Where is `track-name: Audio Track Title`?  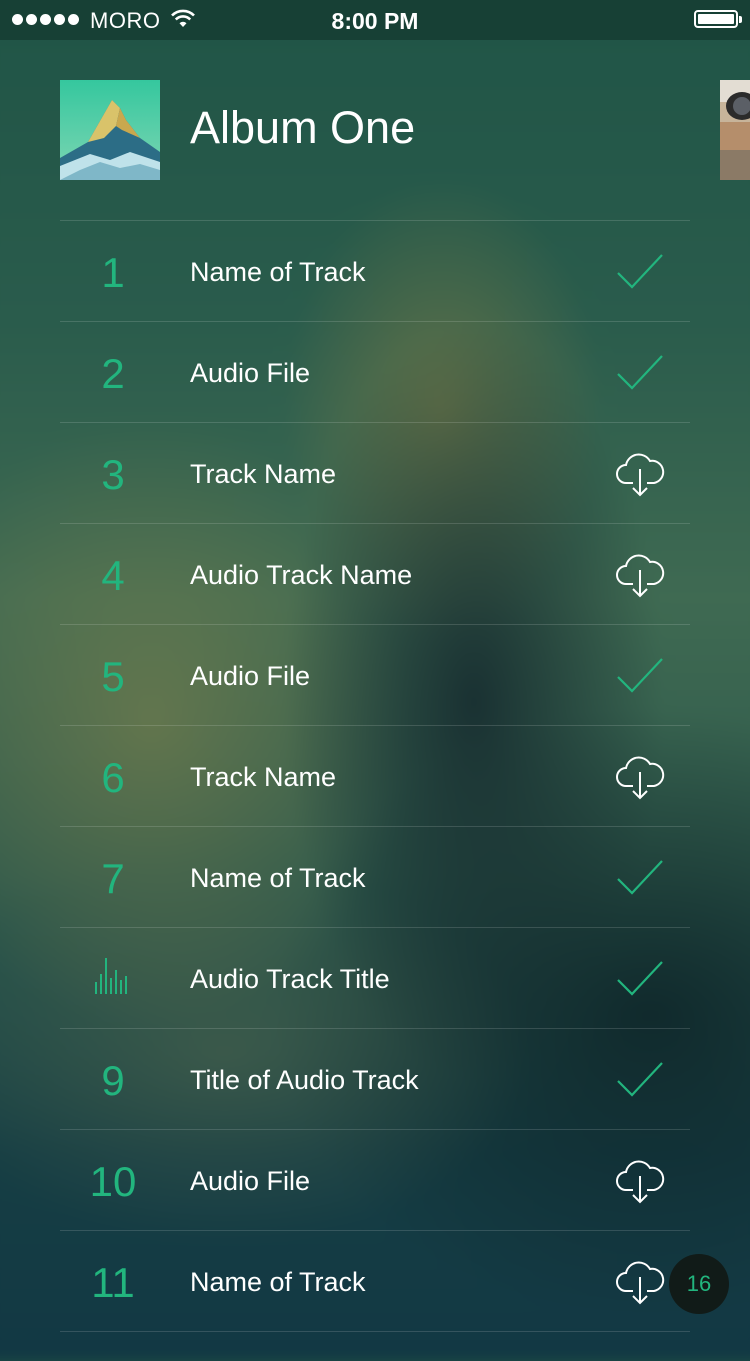
track-name: Audio Track Title is located at coordinates (290, 979).